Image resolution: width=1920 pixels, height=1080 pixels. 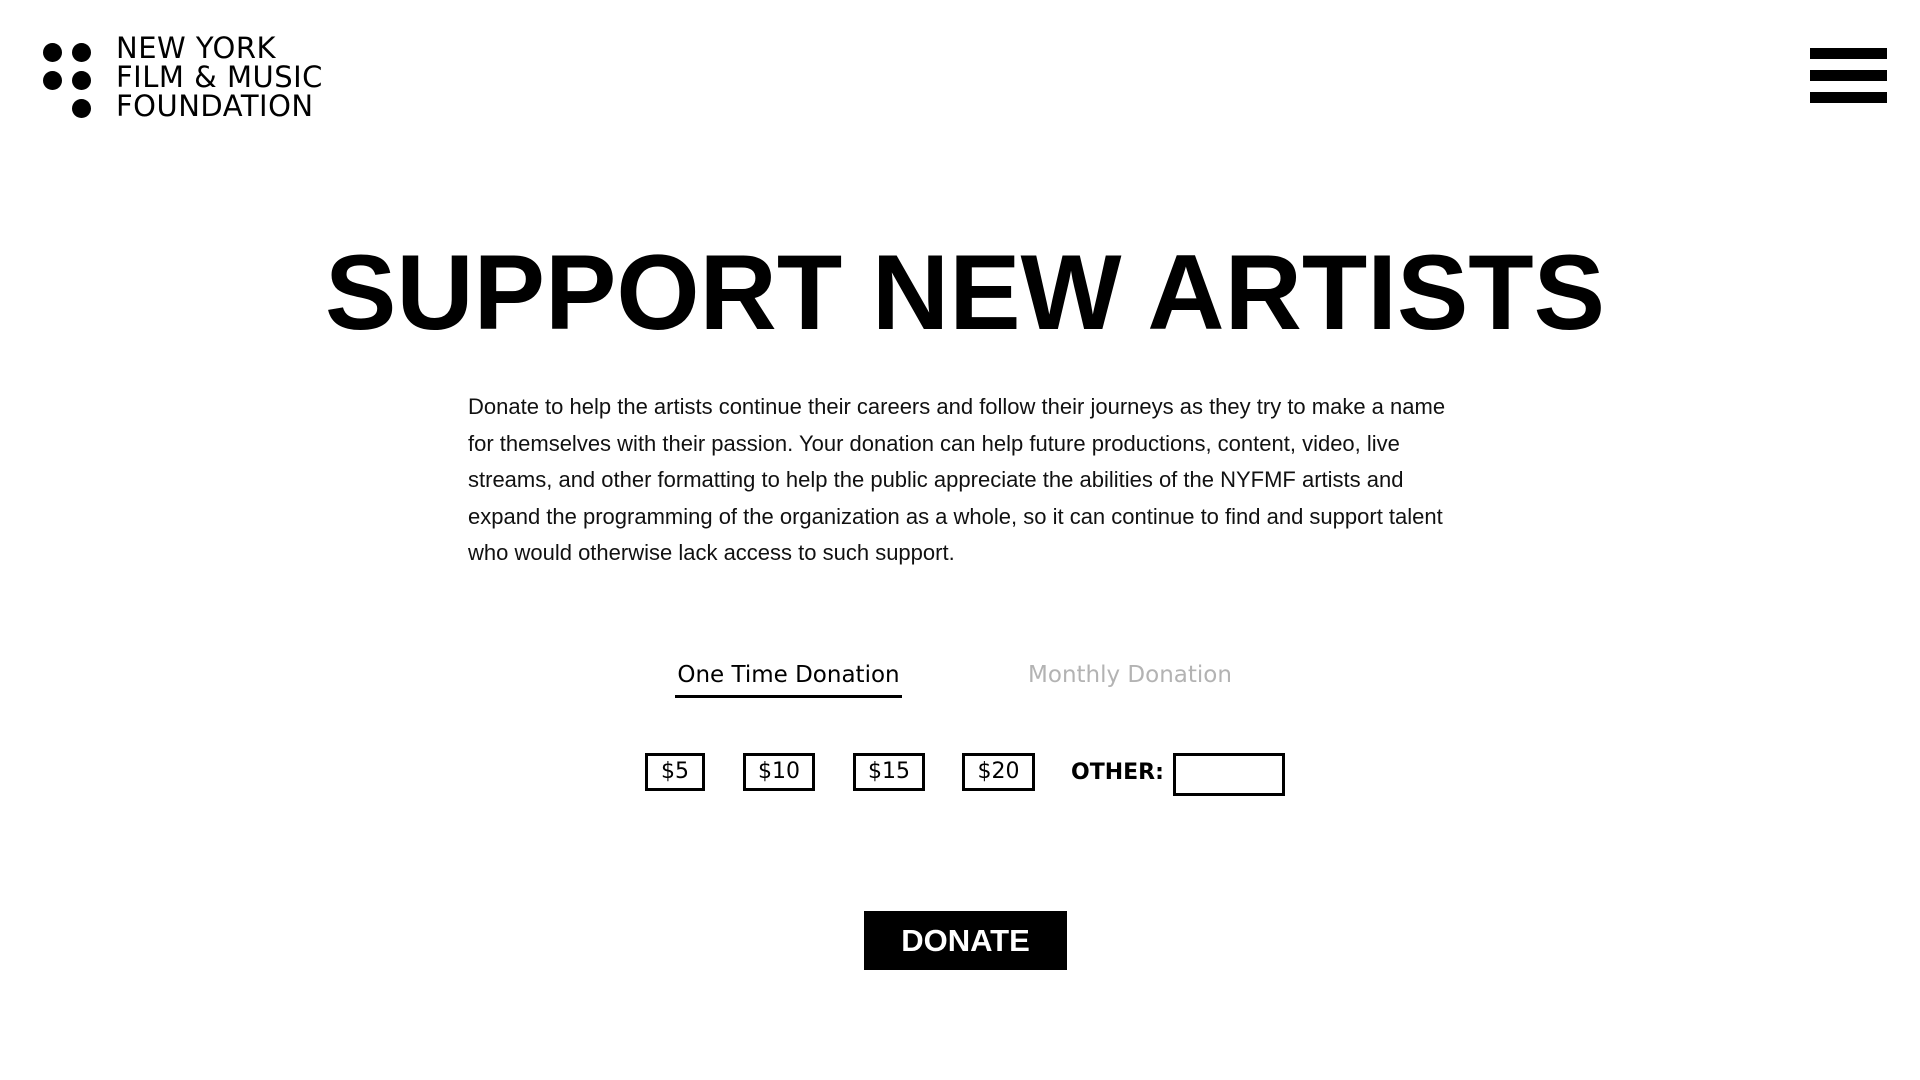 What do you see at coordinates (1117, 772) in the screenshot?
I see `other-amount-label: OTHER:` at bounding box center [1117, 772].